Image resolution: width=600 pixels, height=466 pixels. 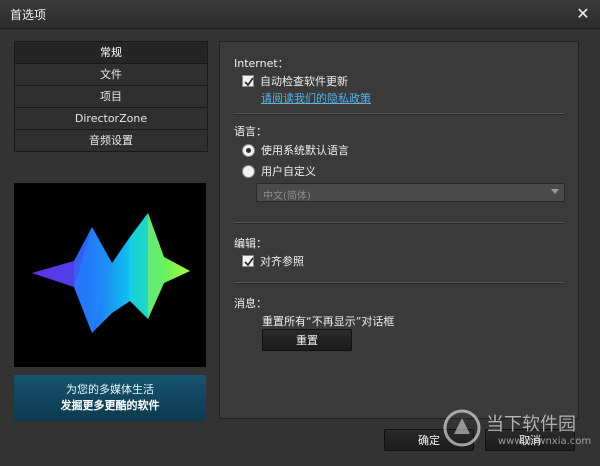 I want to click on language-system-row: 使用系统默认语言, so click(x=295, y=150).